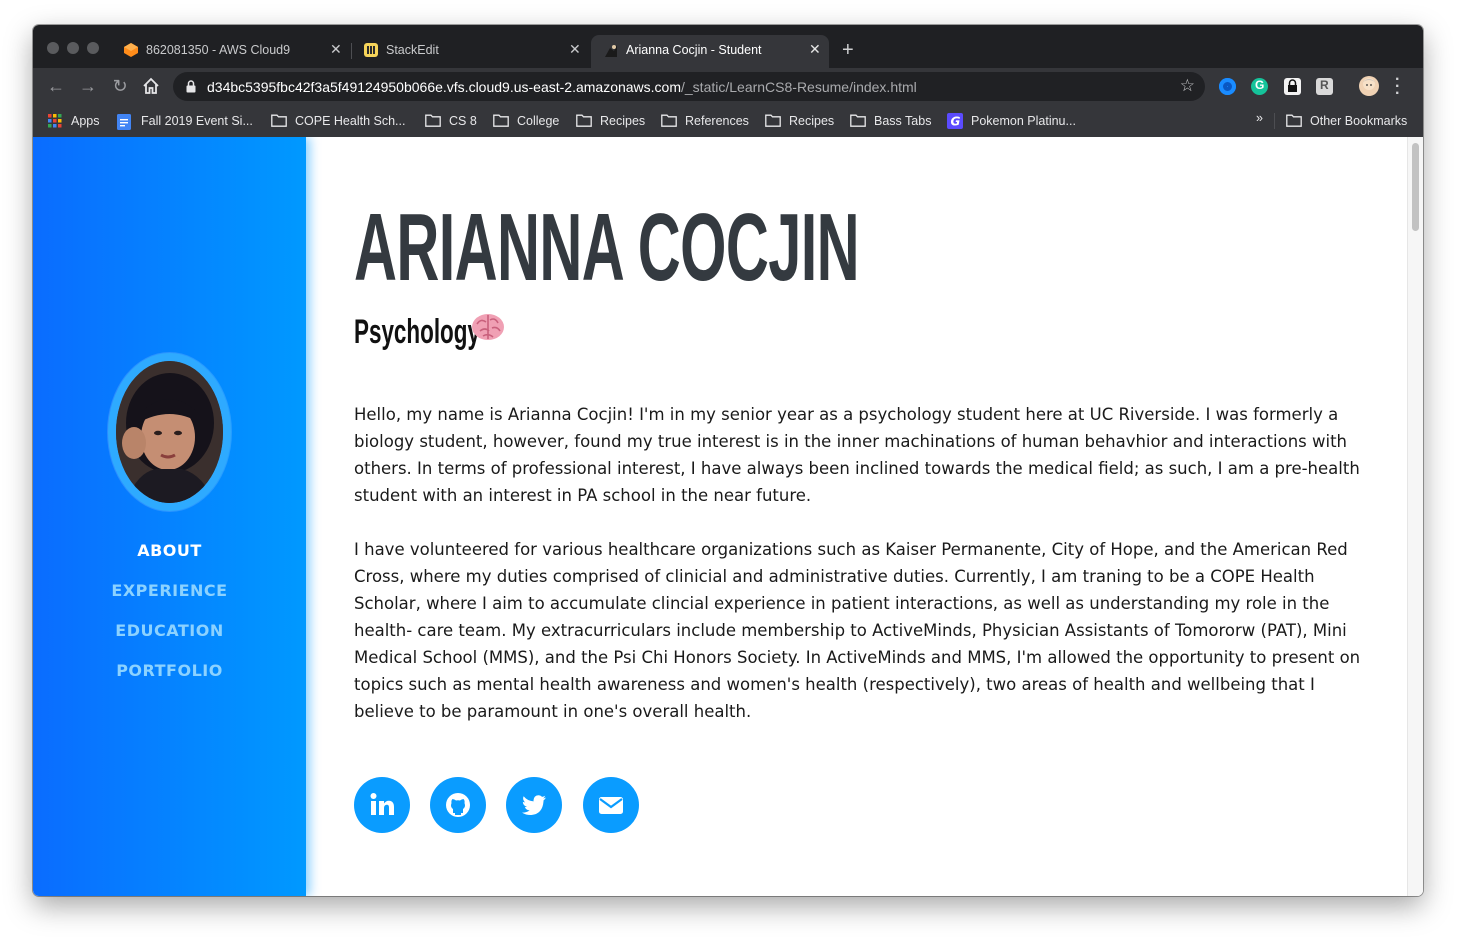  I want to click on url-path: /_static/LearnCS8-Resume/index.html, so click(799, 87).